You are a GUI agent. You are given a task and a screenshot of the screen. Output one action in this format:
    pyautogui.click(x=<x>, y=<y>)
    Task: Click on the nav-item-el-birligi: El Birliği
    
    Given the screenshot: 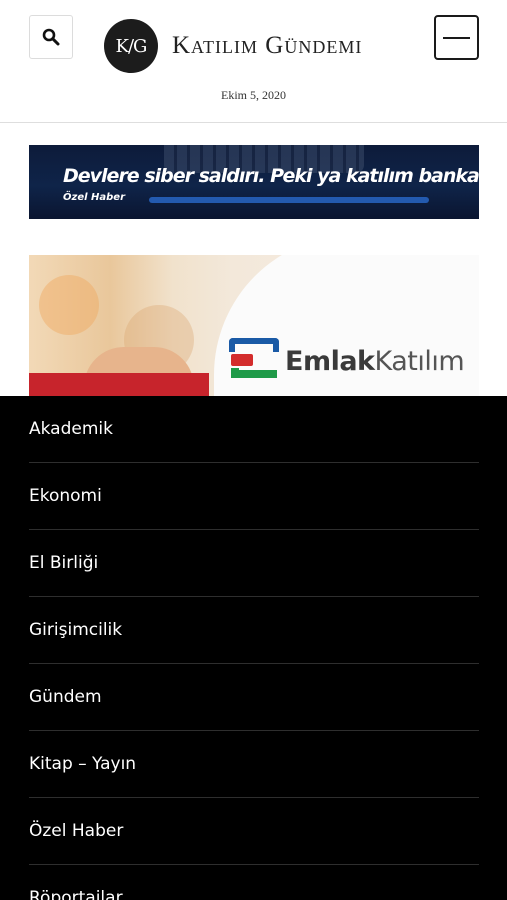 What is the action you would take?
    pyautogui.click(x=254, y=563)
    